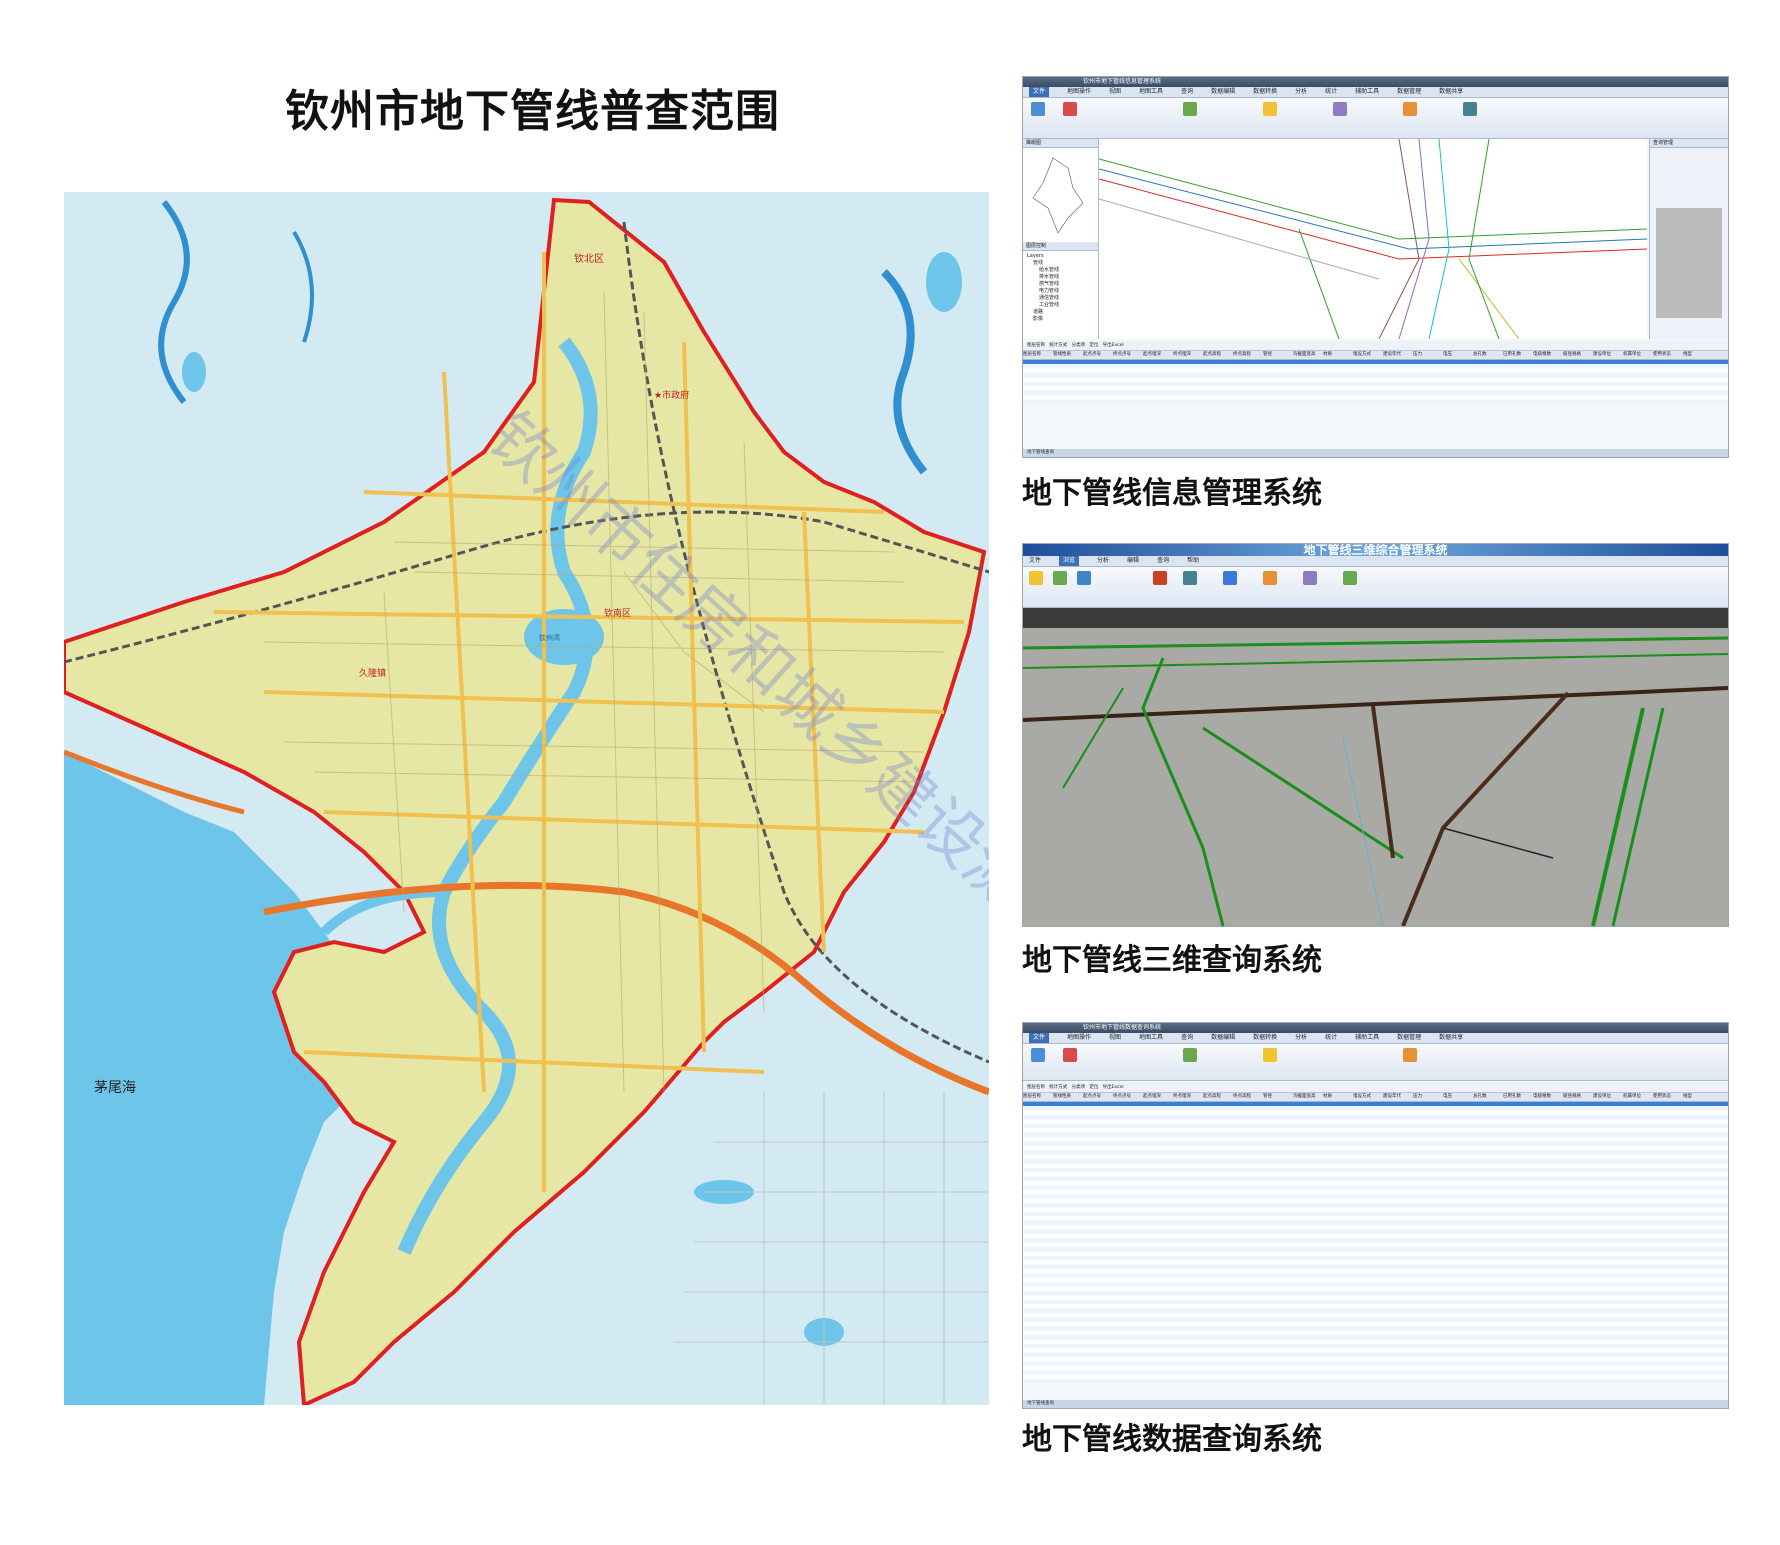 The width and height of the screenshot is (1780, 1545). Describe the element at coordinates (1079, 1038) in the screenshot. I see `tab-map-op: 地图操作` at that location.